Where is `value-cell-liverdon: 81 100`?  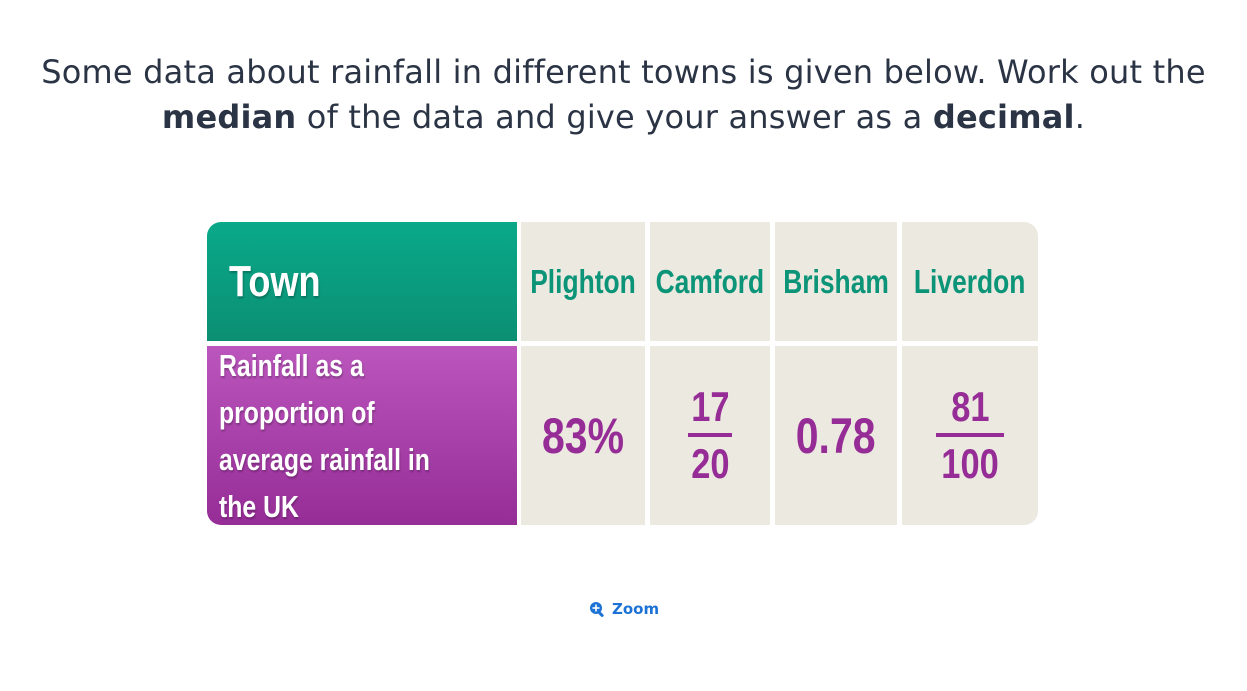
value-cell-liverdon: 81 100 is located at coordinates (970, 435).